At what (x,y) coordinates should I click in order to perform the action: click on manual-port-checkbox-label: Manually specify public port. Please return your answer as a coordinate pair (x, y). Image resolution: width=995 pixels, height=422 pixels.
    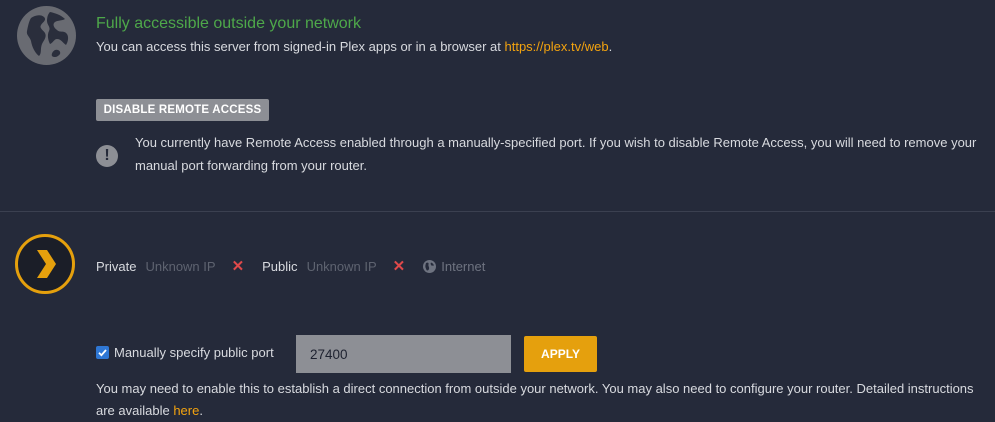
    Looking at the image, I should click on (194, 352).